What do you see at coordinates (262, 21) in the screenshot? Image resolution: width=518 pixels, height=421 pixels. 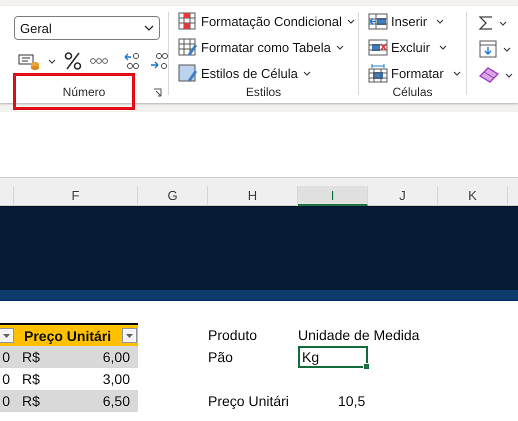 I see `ribbon-menu-button: Formatação Condicional` at bounding box center [262, 21].